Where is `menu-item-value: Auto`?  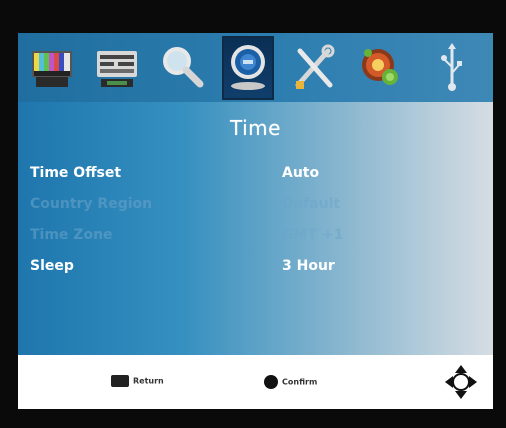 menu-item-value: Auto is located at coordinates (301, 173).